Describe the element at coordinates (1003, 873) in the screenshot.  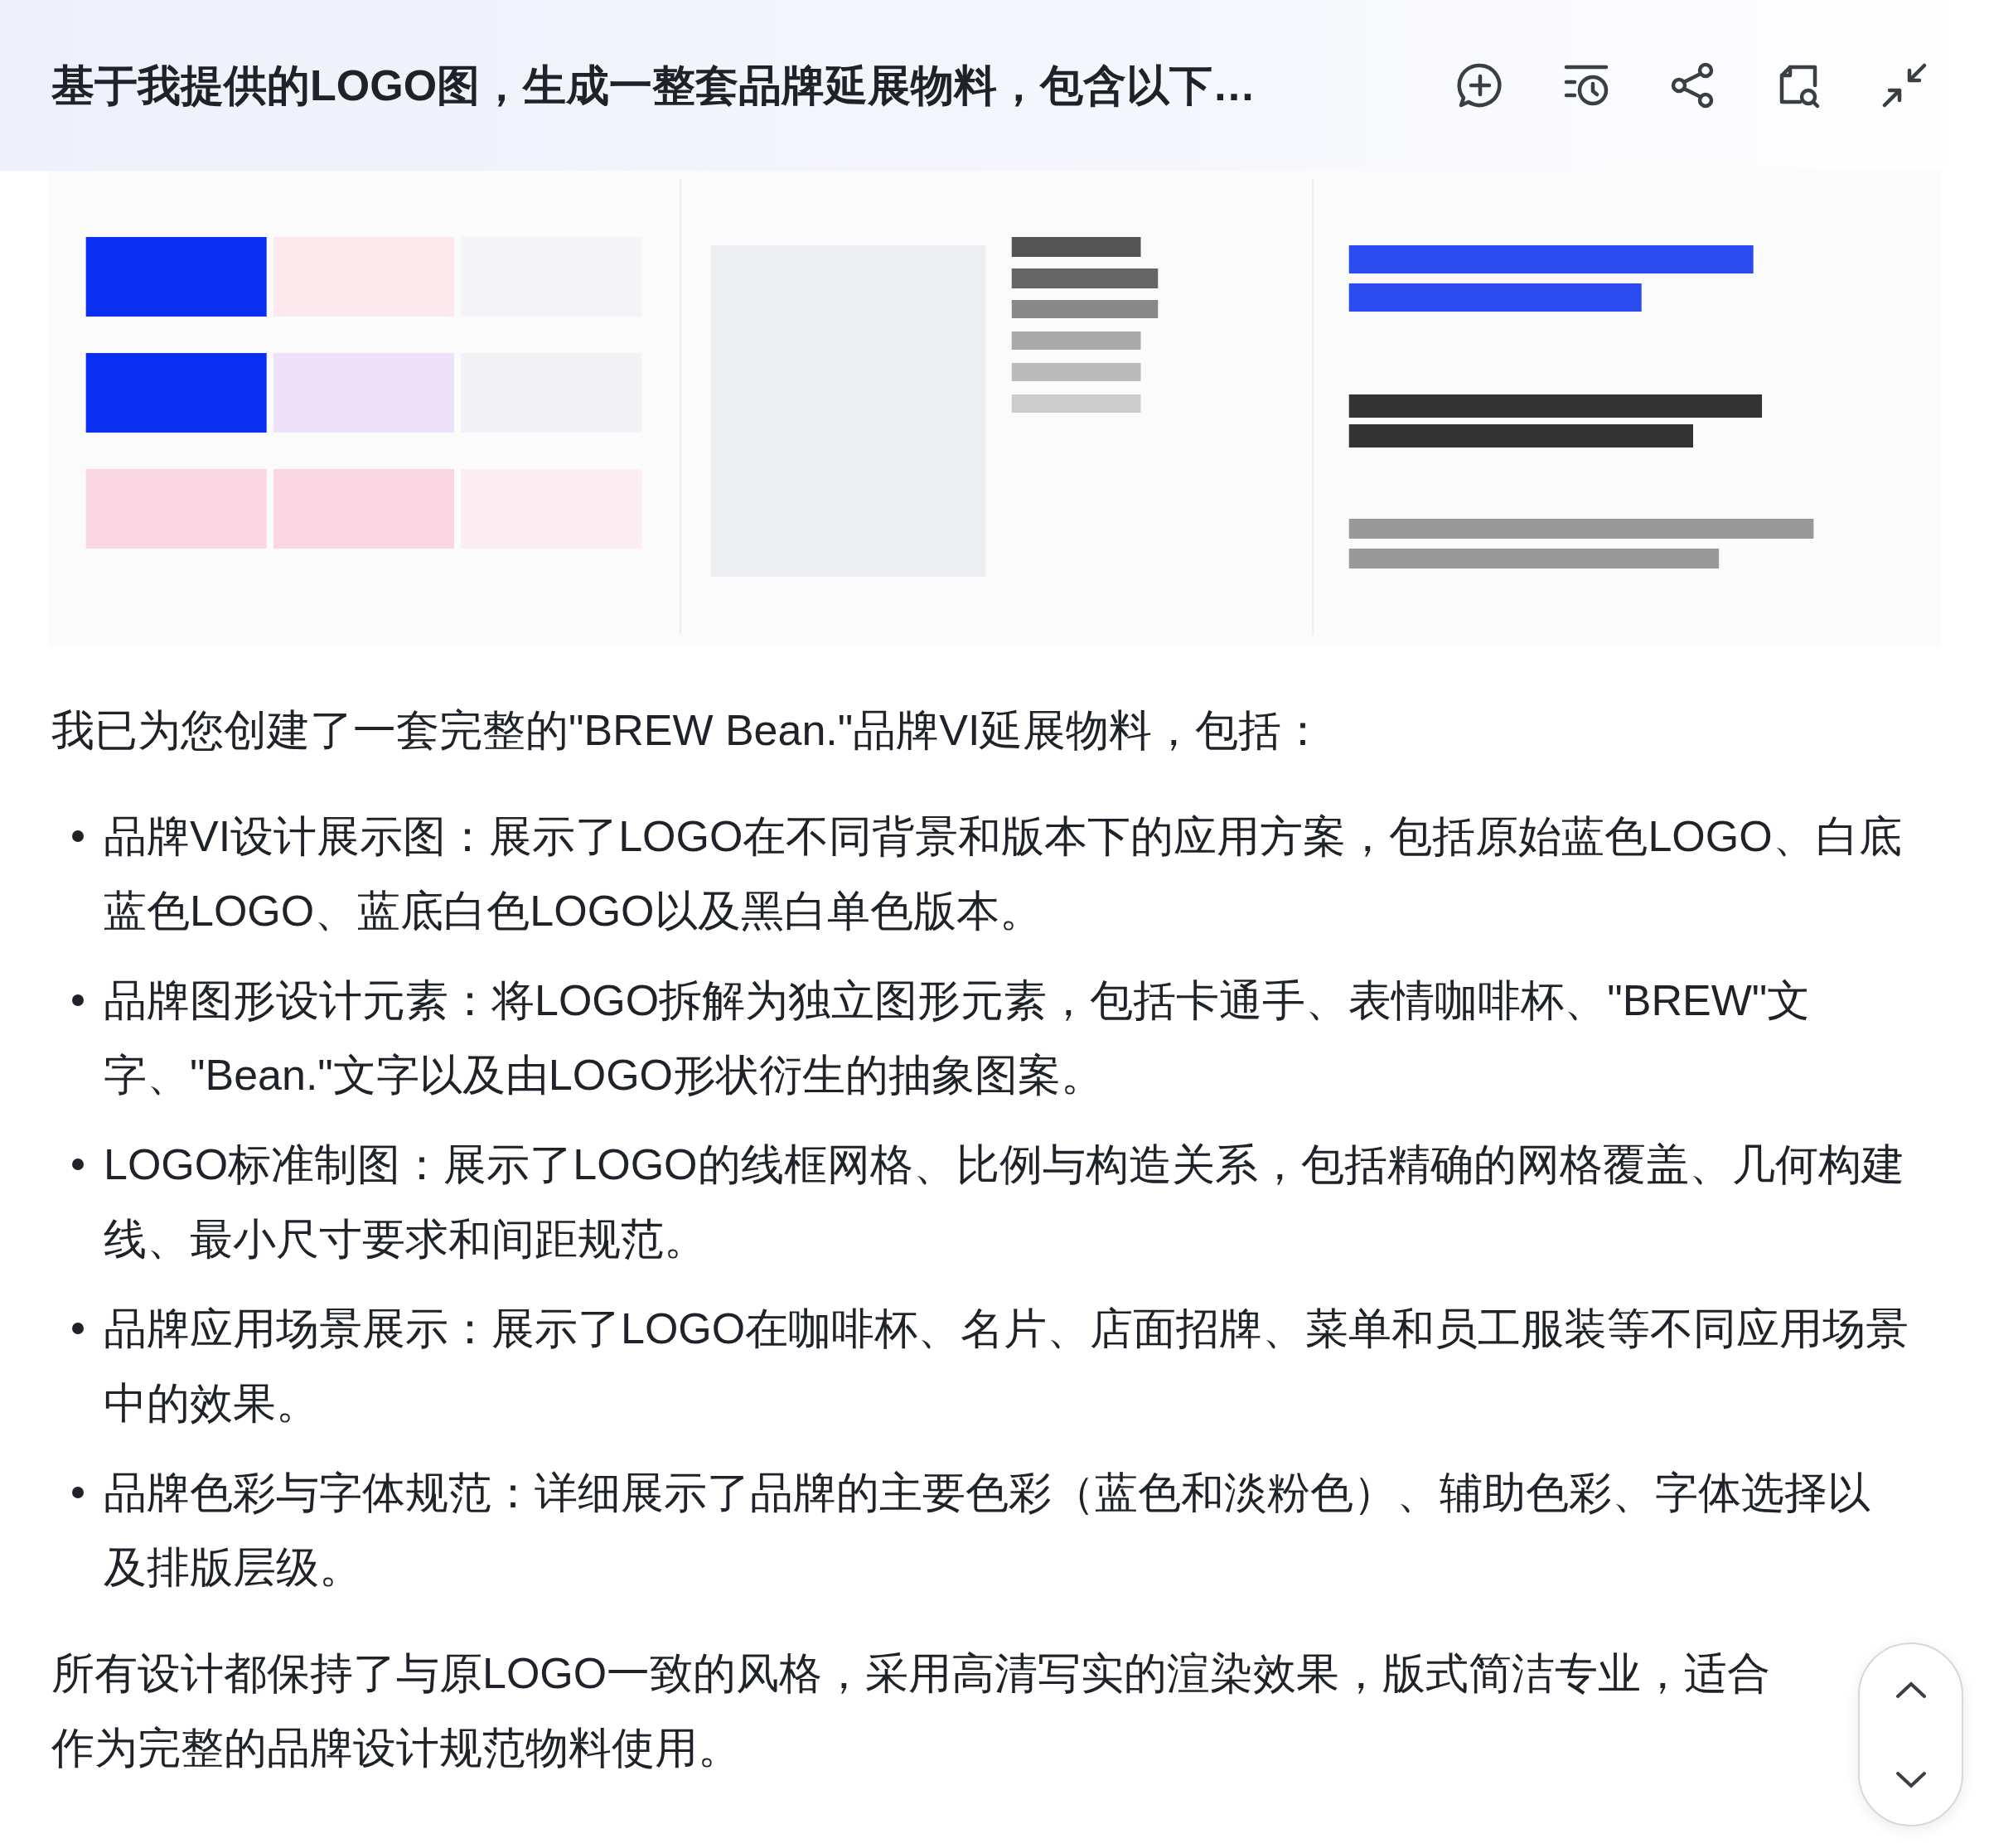
I see `bullet-item: 品牌VI设计展示图：展示了LOGO在不同背景和版本下的应用方案，包括原始蓝色LOGO、白底蓝色LOGO、蓝底白色LOGO以及黑白单色版本。` at that location.